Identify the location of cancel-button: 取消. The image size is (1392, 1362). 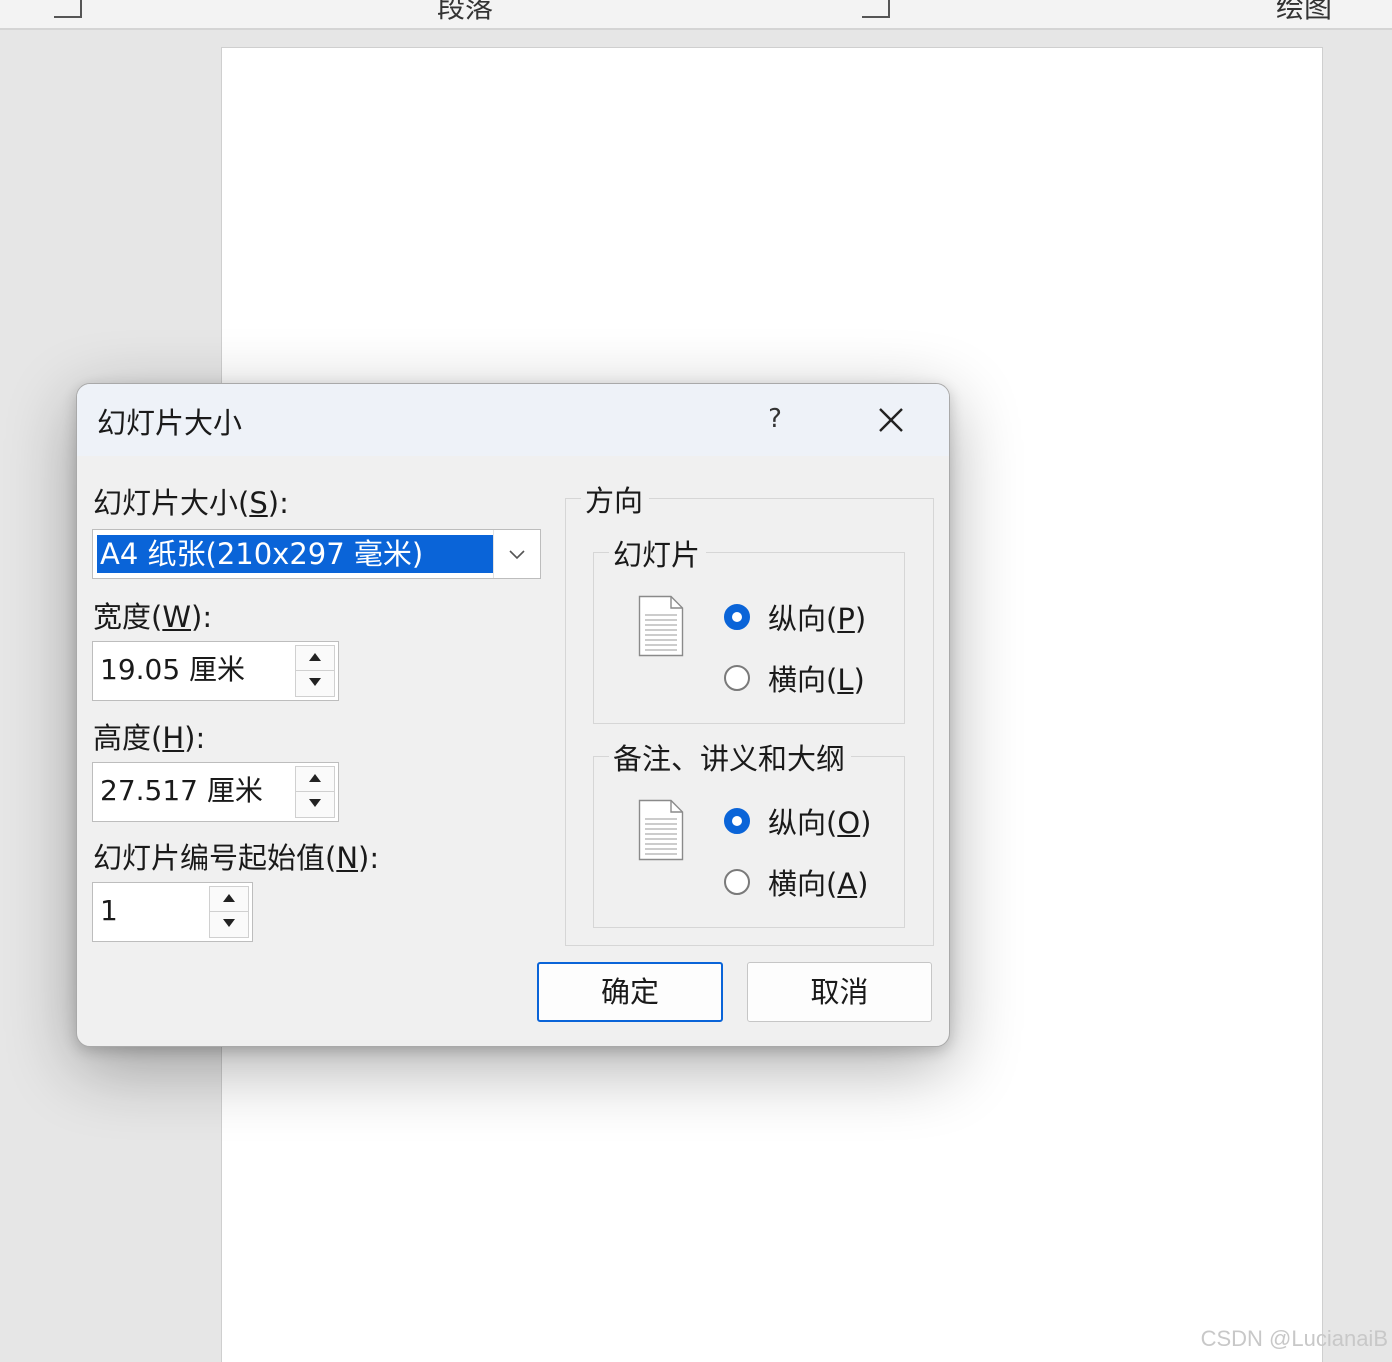
(839, 992).